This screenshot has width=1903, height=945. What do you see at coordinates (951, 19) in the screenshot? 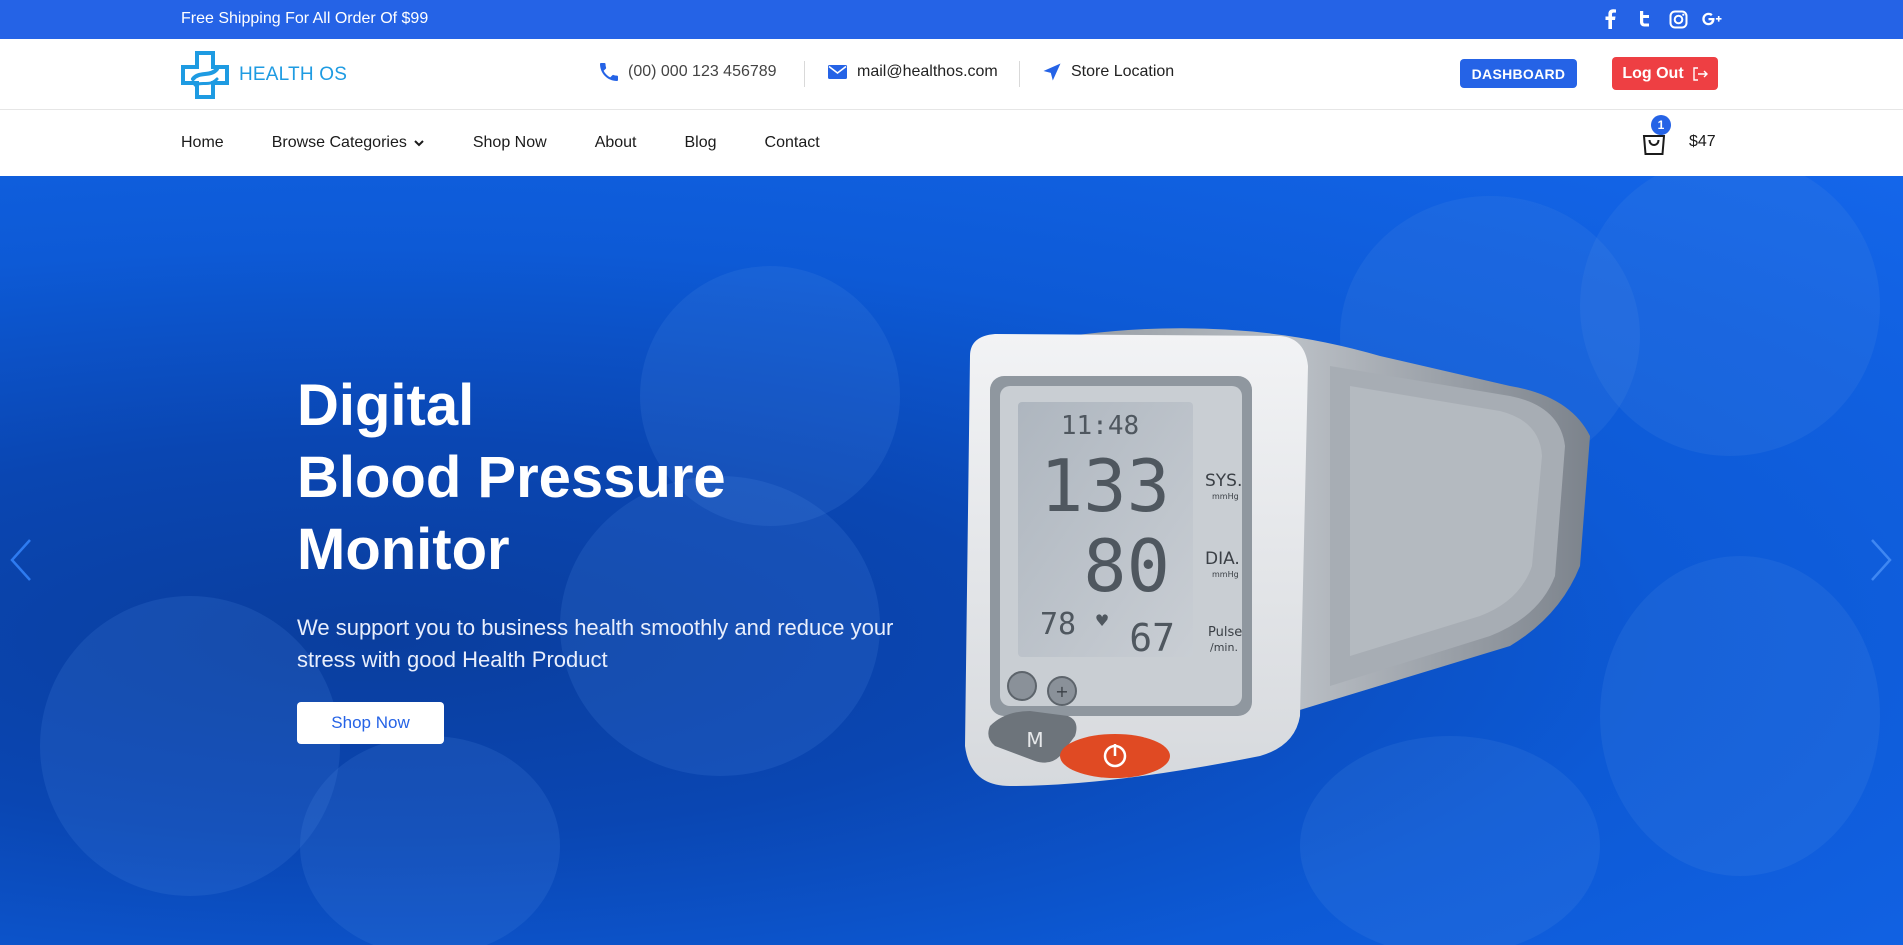
I see `top-bar: Free Shipping For All Order Of $99` at bounding box center [951, 19].